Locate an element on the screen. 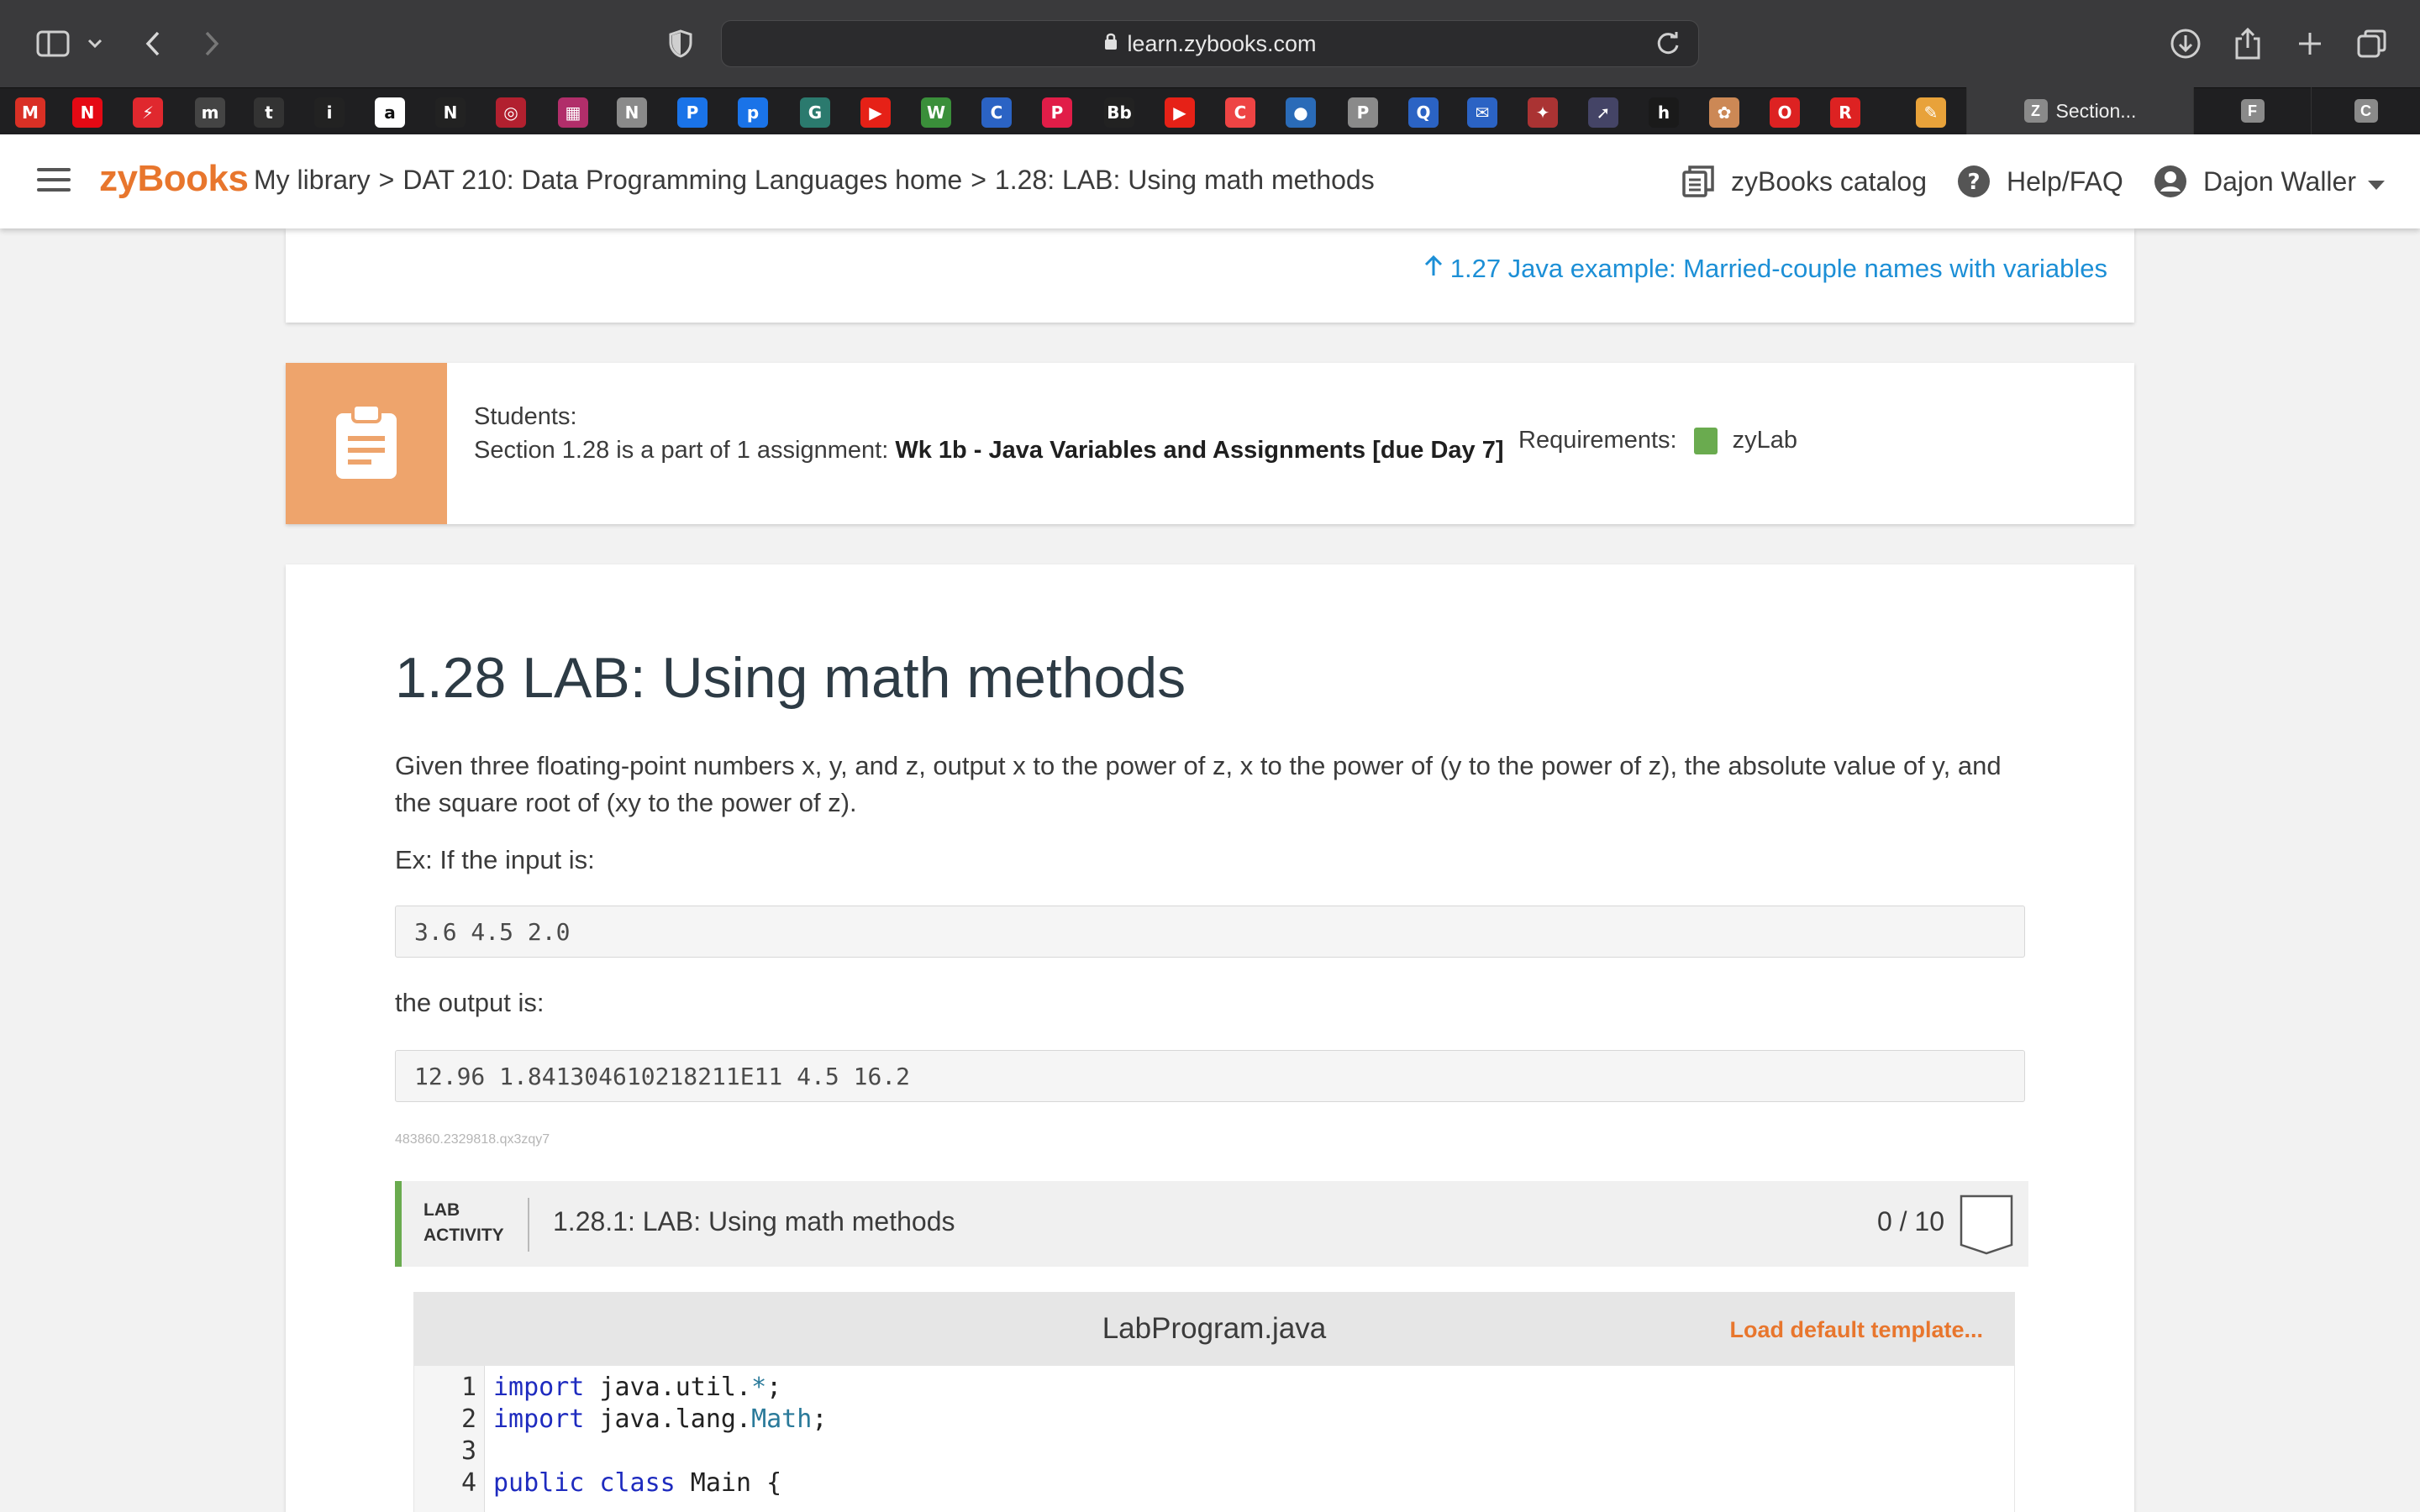 The image size is (2420, 1512). tab-c: C is located at coordinates (2365, 110).